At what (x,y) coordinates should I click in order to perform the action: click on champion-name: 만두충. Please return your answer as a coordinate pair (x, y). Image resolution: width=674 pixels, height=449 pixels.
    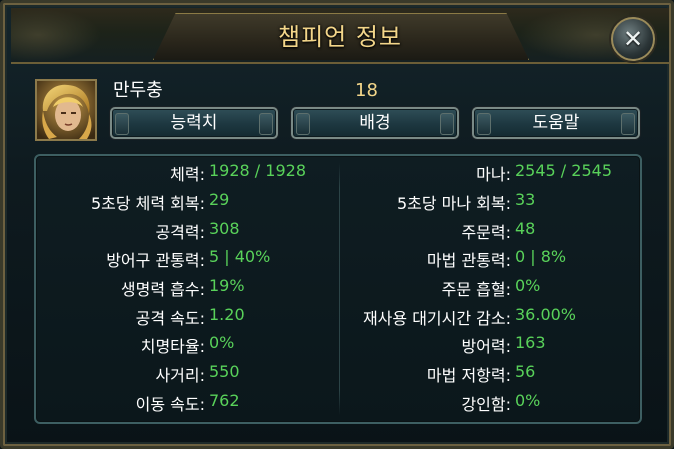
    Looking at the image, I should click on (138, 90).